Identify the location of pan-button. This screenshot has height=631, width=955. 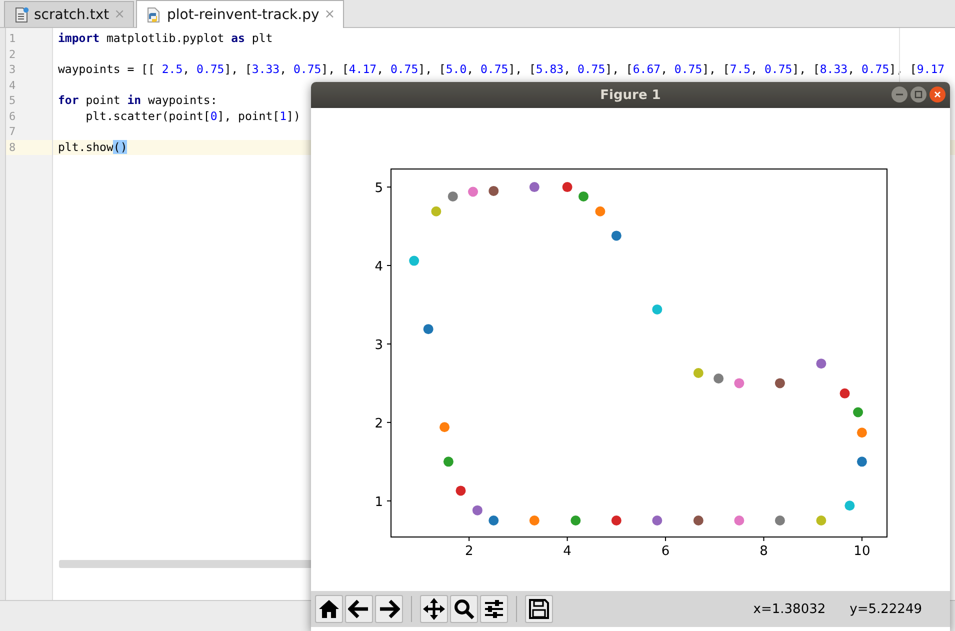
(434, 609).